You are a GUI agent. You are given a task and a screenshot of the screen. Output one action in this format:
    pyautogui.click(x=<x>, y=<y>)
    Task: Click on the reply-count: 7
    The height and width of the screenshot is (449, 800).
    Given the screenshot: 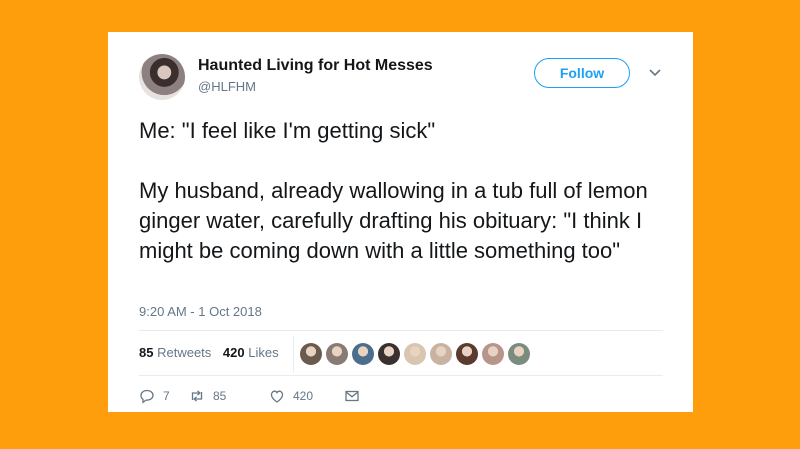 What is the action you would take?
    pyautogui.click(x=166, y=396)
    